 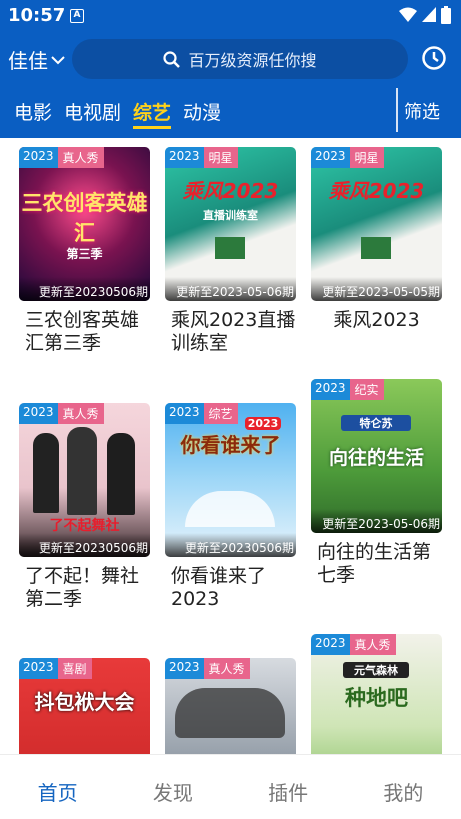 I want to click on tab-tv-series: 电视剧, so click(x=92, y=113).